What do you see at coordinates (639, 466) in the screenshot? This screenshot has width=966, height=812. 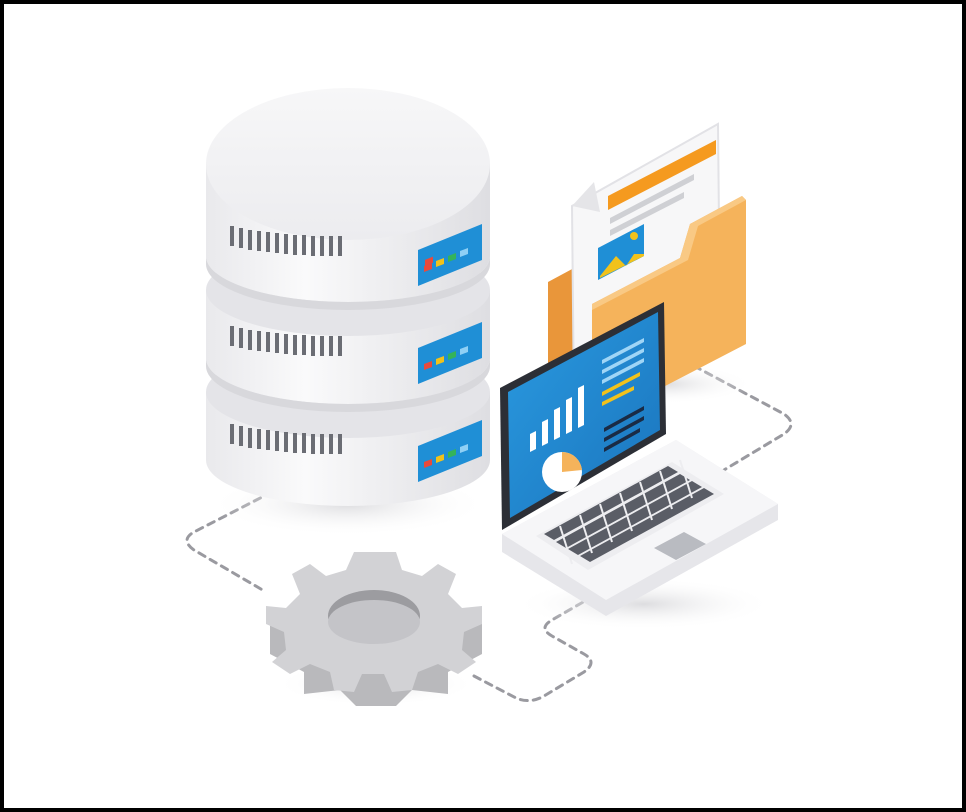 I see `laptop-dashboard-icon` at bounding box center [639, 466].